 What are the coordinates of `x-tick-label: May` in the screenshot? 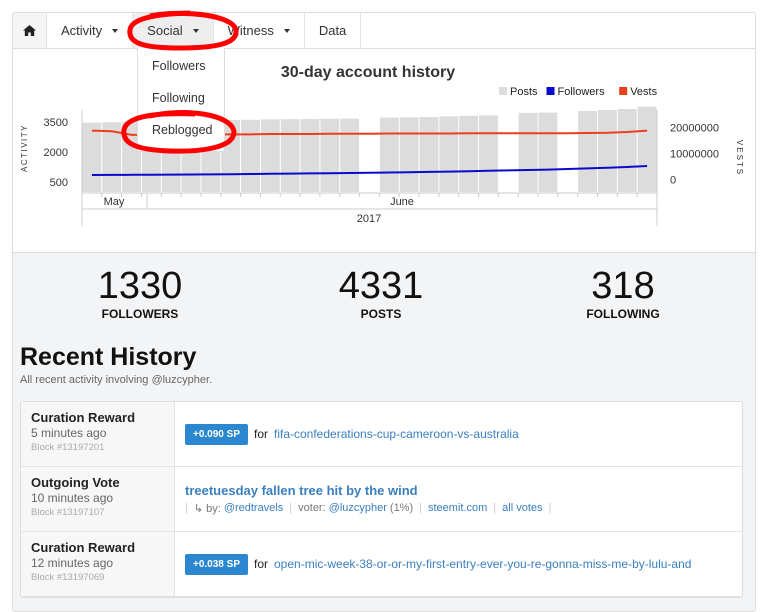 It's located at (114, 202).